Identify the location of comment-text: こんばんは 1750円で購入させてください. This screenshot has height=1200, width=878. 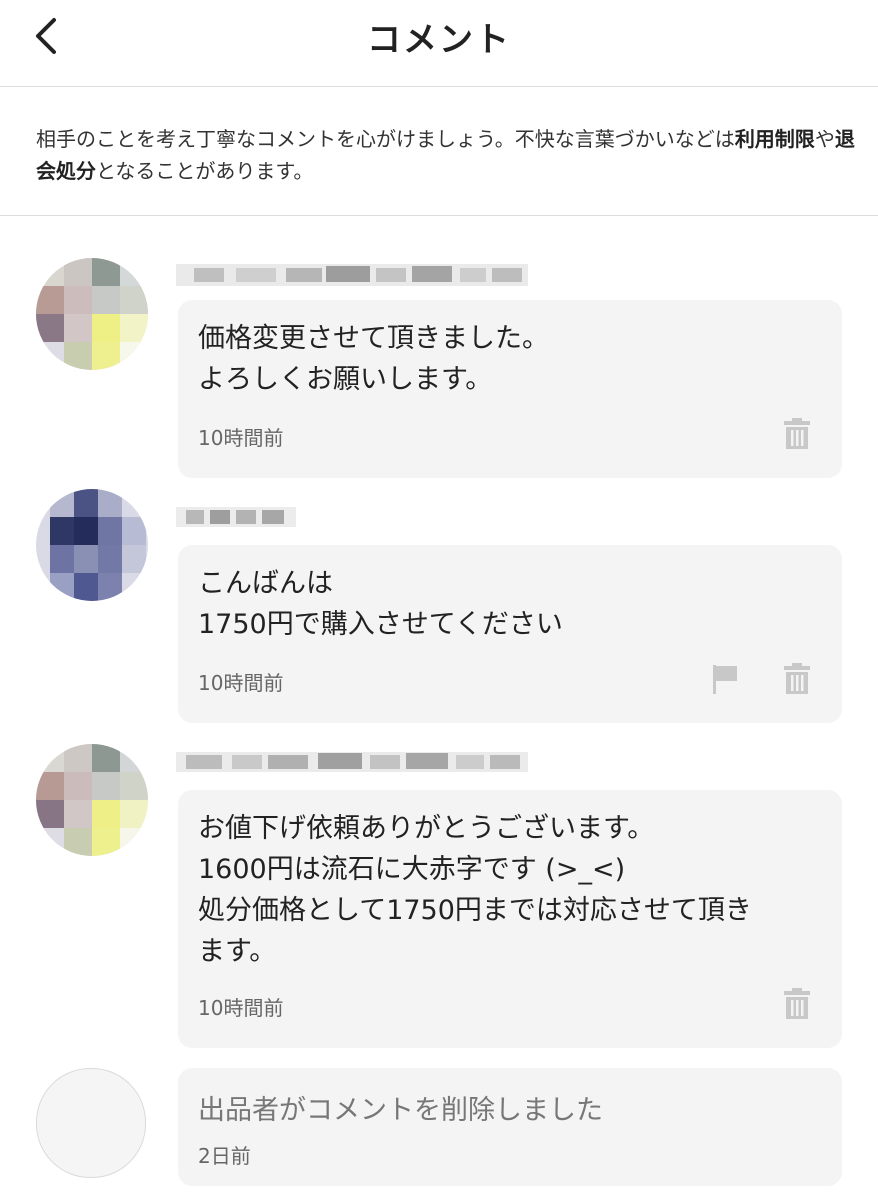
(380, 604).